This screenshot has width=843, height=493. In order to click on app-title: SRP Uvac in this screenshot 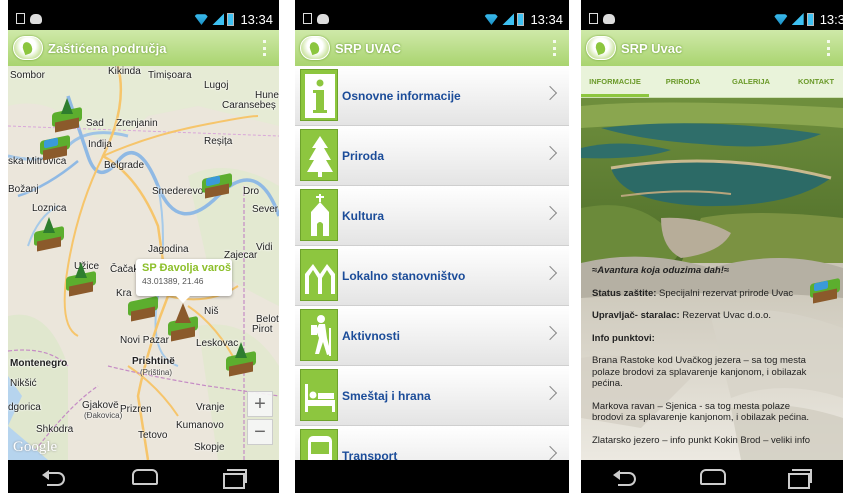, I will do `click(652, 48)`.